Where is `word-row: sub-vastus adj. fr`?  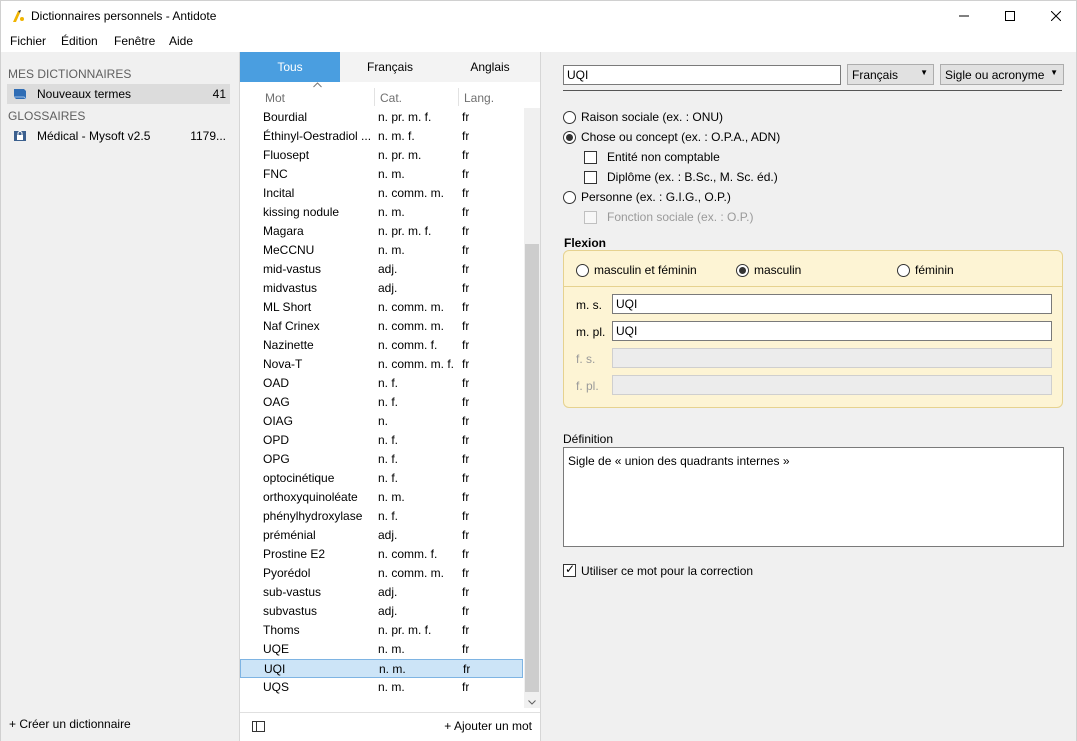
word-row: sub-vastus adj. fr is located at coordinates (381, 592).